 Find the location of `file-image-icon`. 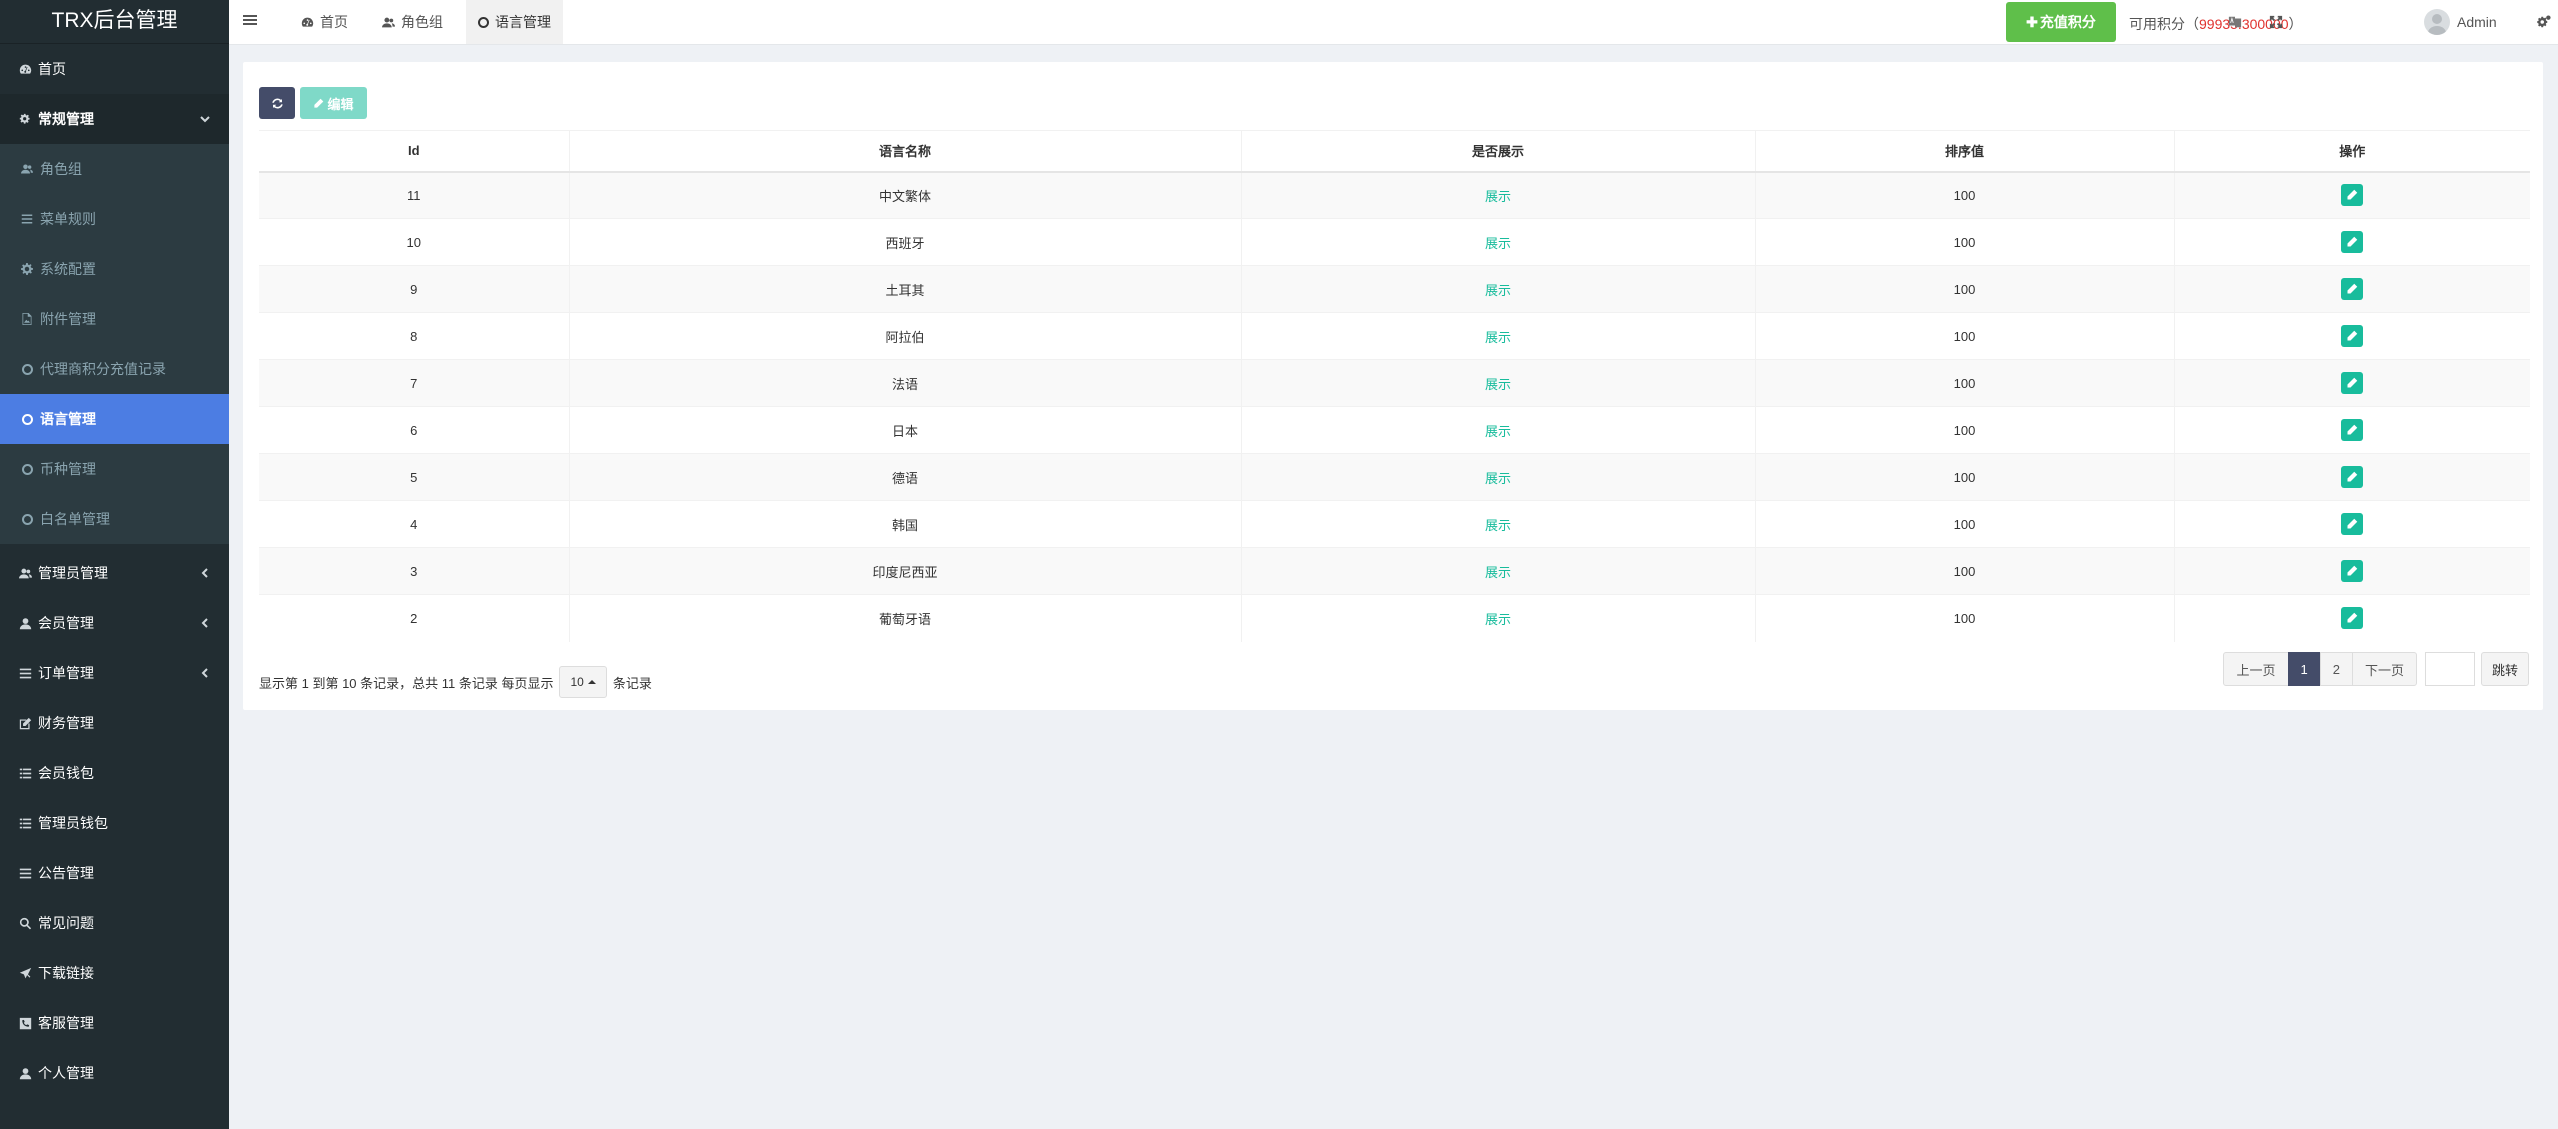

file-image-icon is located at coordinates (27, 319).